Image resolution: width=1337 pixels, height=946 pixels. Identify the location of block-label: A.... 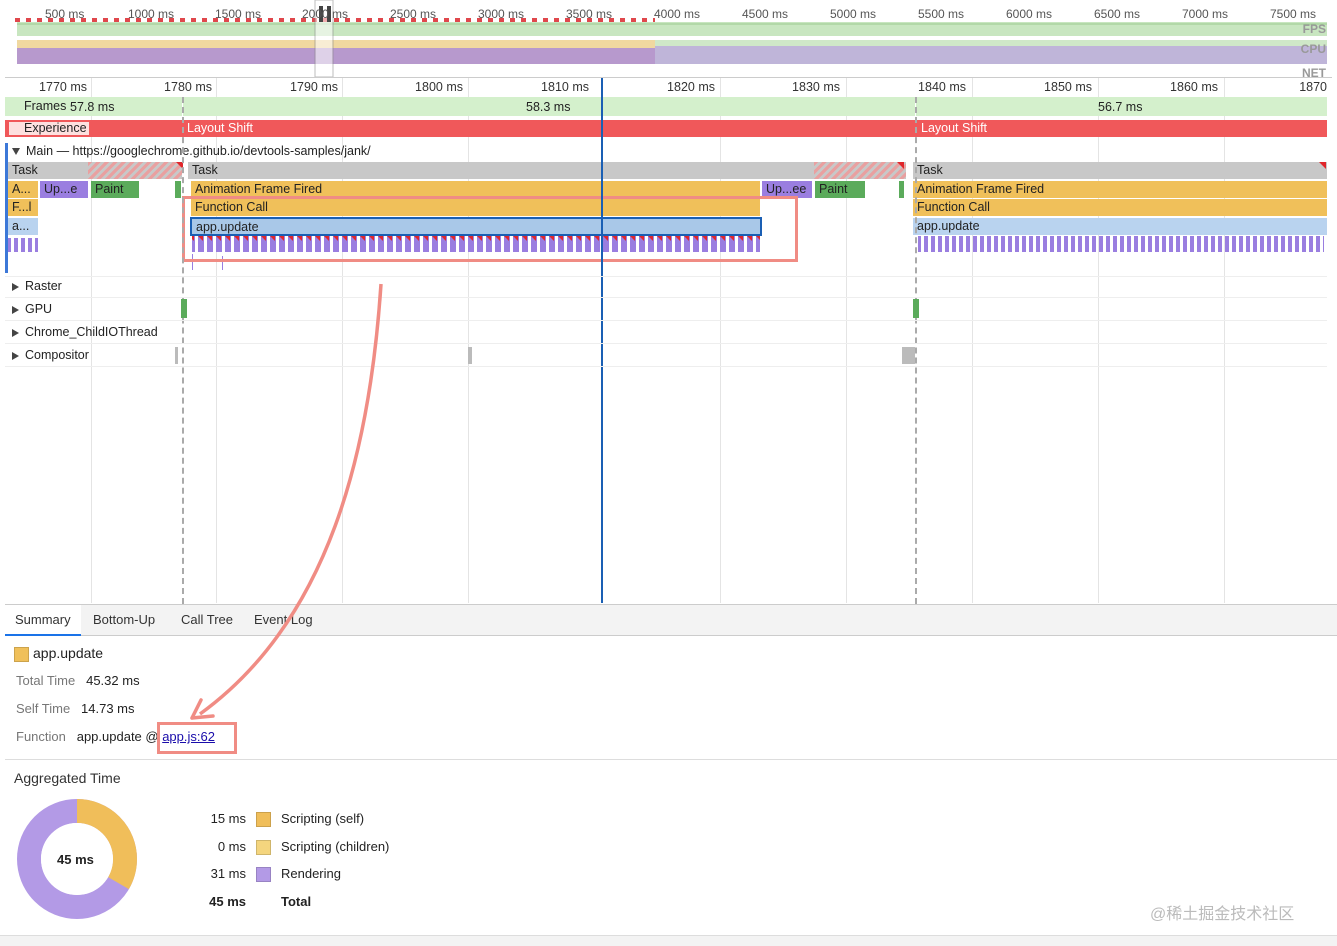
(21, 189).